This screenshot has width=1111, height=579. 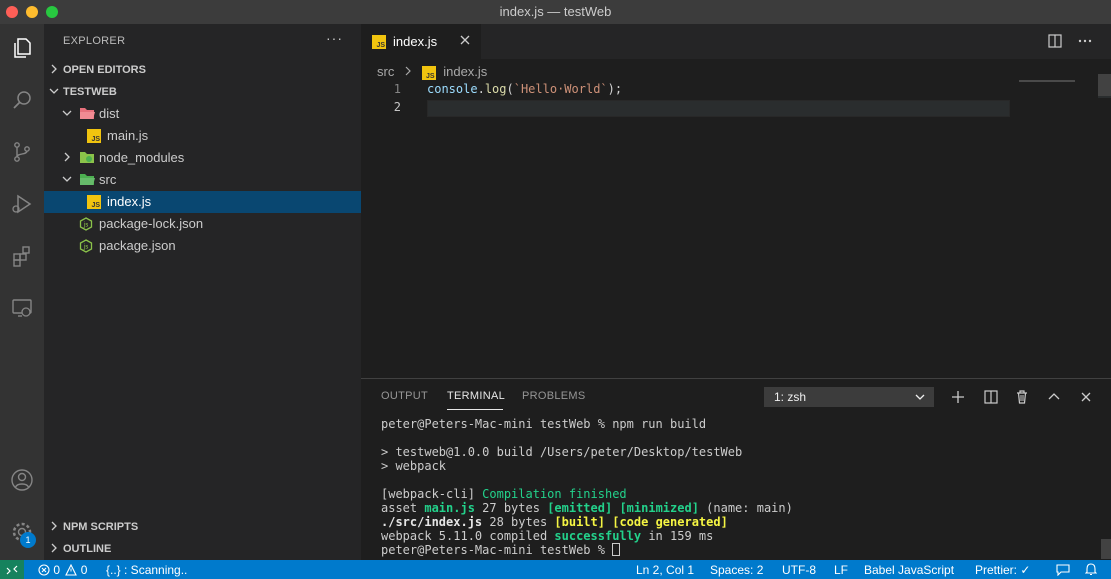 What do you see at coordinates (1063, 570) in the screenshot?
I see `feedback-icon` at bounding box center [1063, 570].